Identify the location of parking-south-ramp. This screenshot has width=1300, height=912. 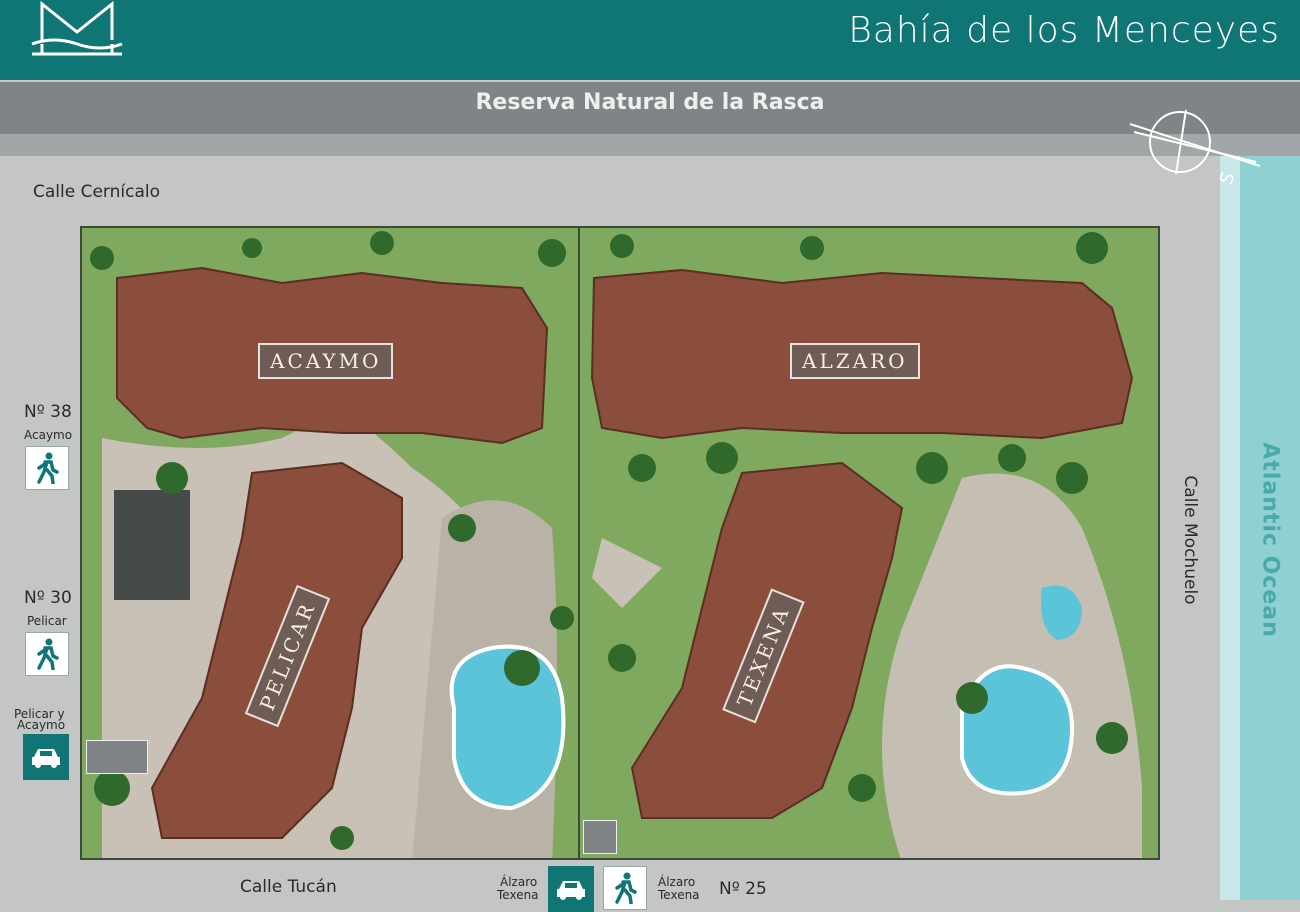
(600, 837).